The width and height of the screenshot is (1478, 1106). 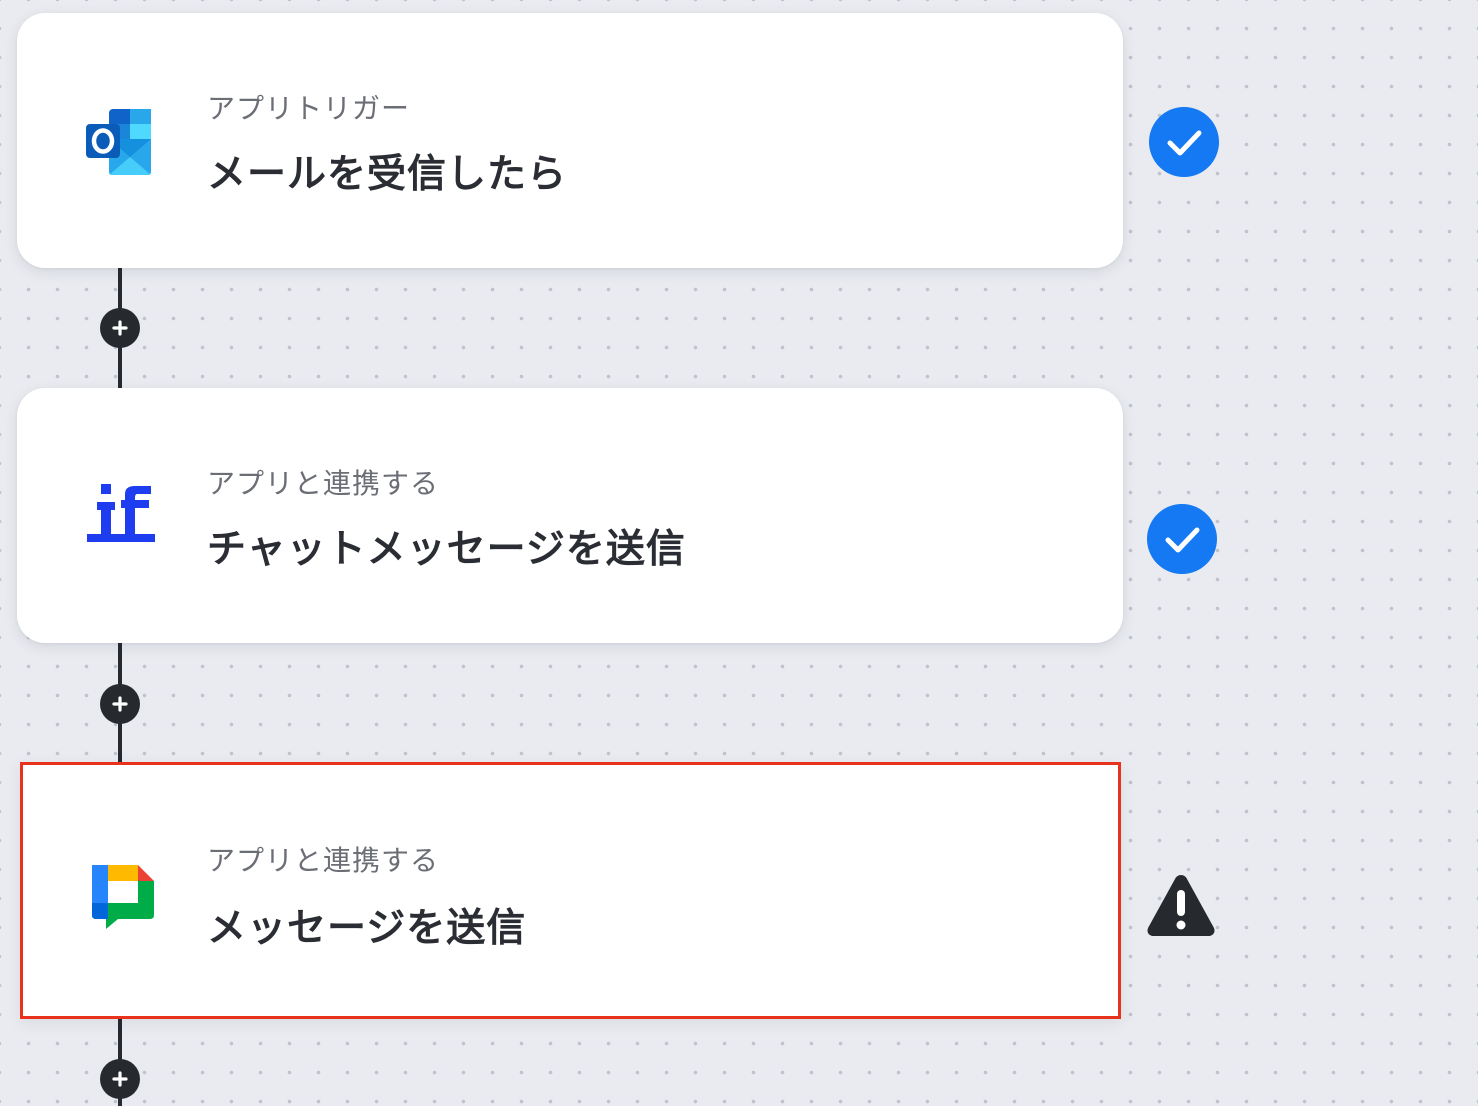 I want to click on step-title: チャットメッセージを送信, so click(x=446, y=549).